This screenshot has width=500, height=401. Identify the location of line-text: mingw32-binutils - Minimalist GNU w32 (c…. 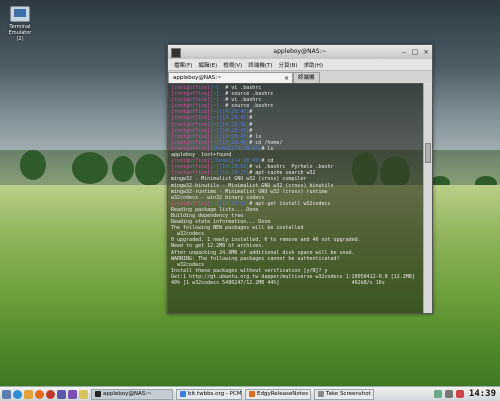
(252, 185).